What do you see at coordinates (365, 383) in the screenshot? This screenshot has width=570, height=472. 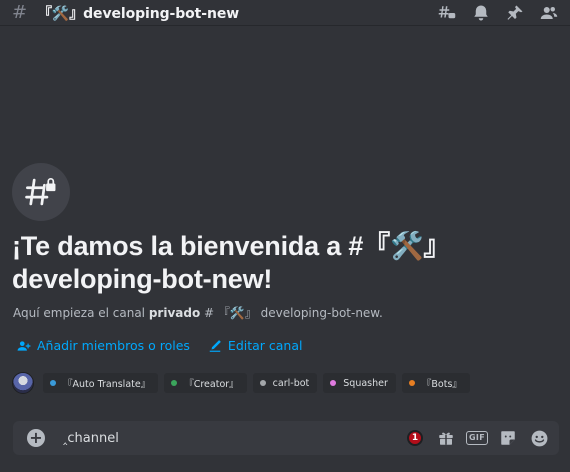 I see `bot-chip-label: Squasher` at bounding box center [365, 383].